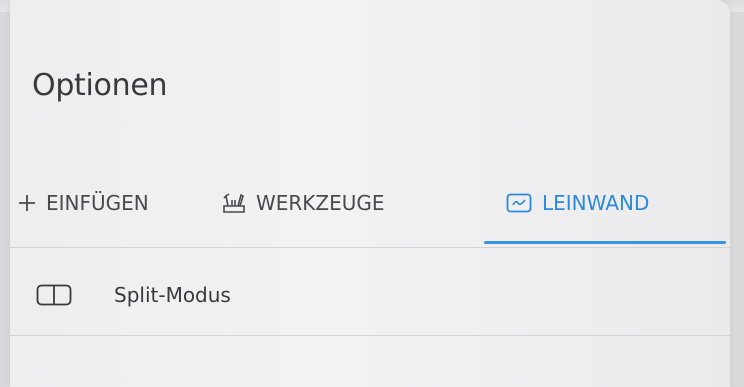 This screenshot has height=387, width=744. What do you see at coordinates (100, 85) in the screenshot?
I see `page-title: Optionen` at bounding box center [100, 85].